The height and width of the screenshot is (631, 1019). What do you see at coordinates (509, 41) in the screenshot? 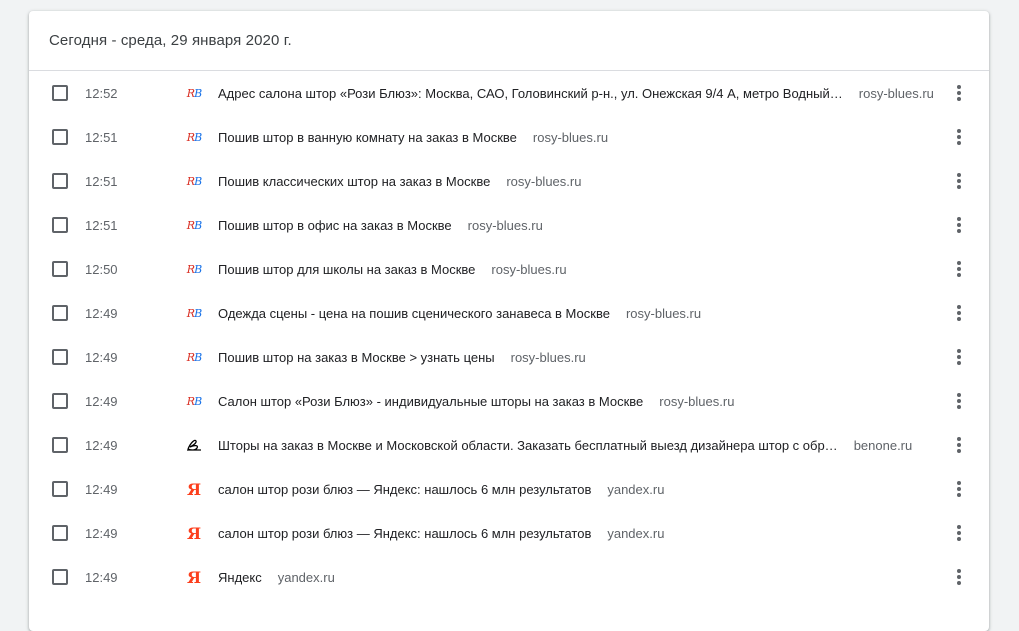
I see `history-date-header: Сегодня - среда, 29 января 2020 г.` at bounding box center [509, 41].